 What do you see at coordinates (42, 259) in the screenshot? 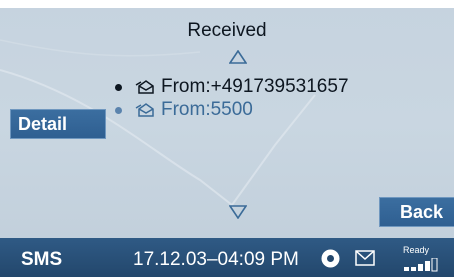
I see `status-mode: SMS` at bounding box center [42, 259].